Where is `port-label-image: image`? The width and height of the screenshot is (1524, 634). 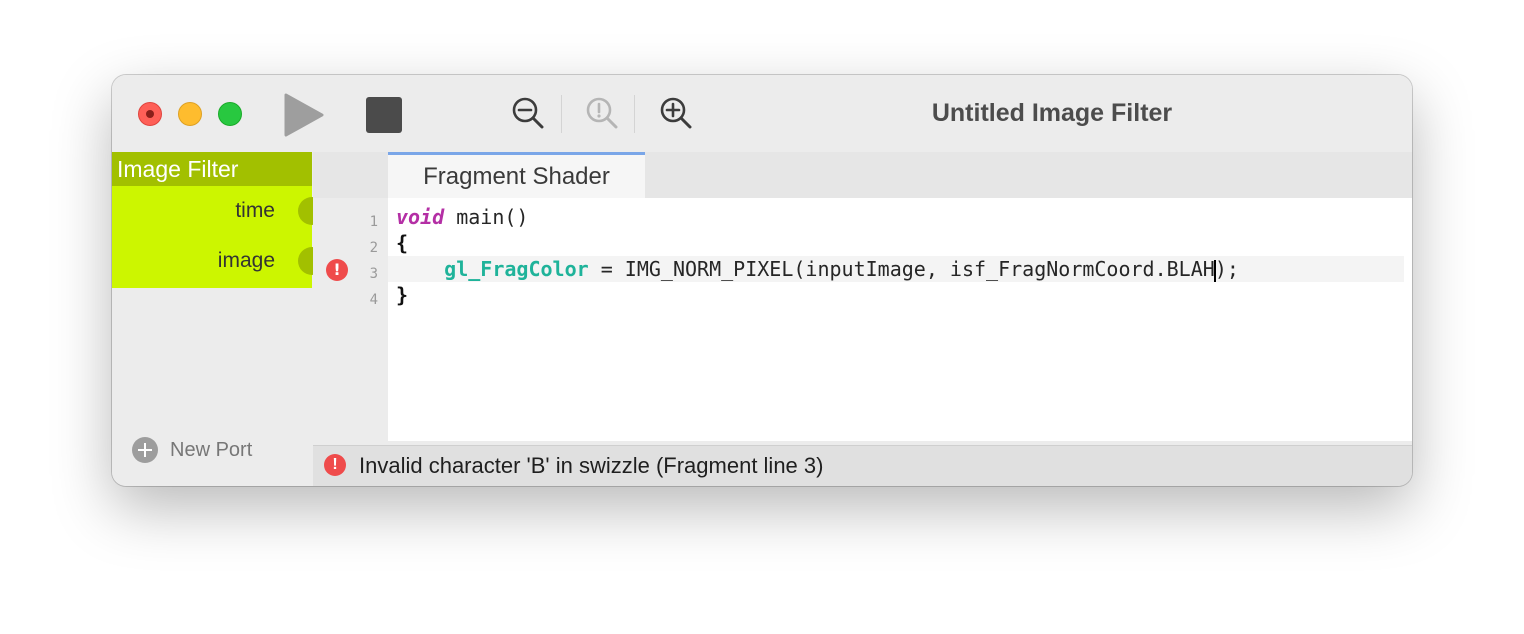
port-label-image: image is located at coordinates (246, 260).